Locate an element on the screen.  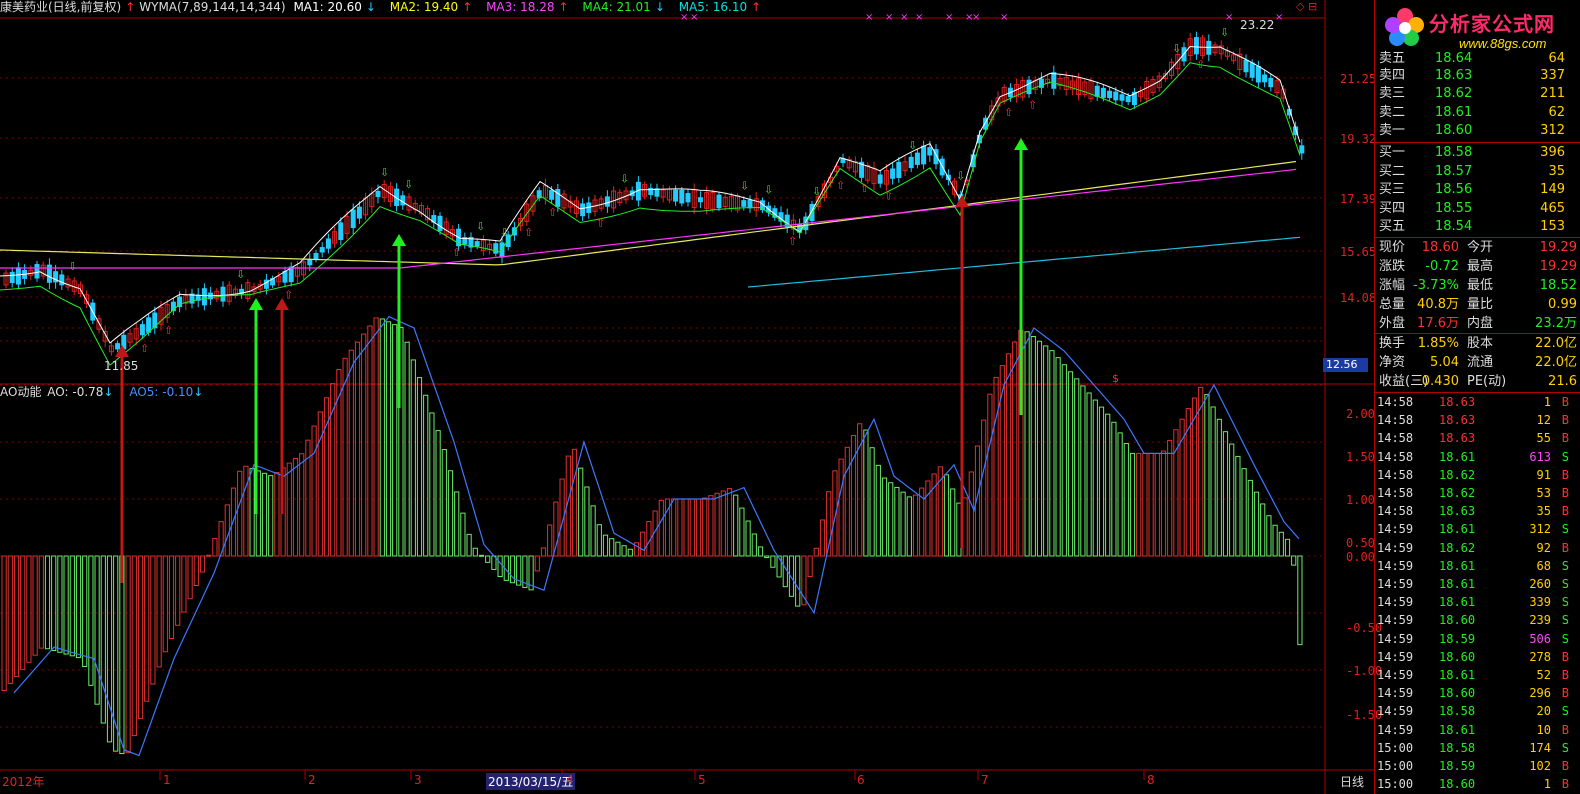
bid-row: 买四 18.55 465 is located at coordinates (1478, 208).